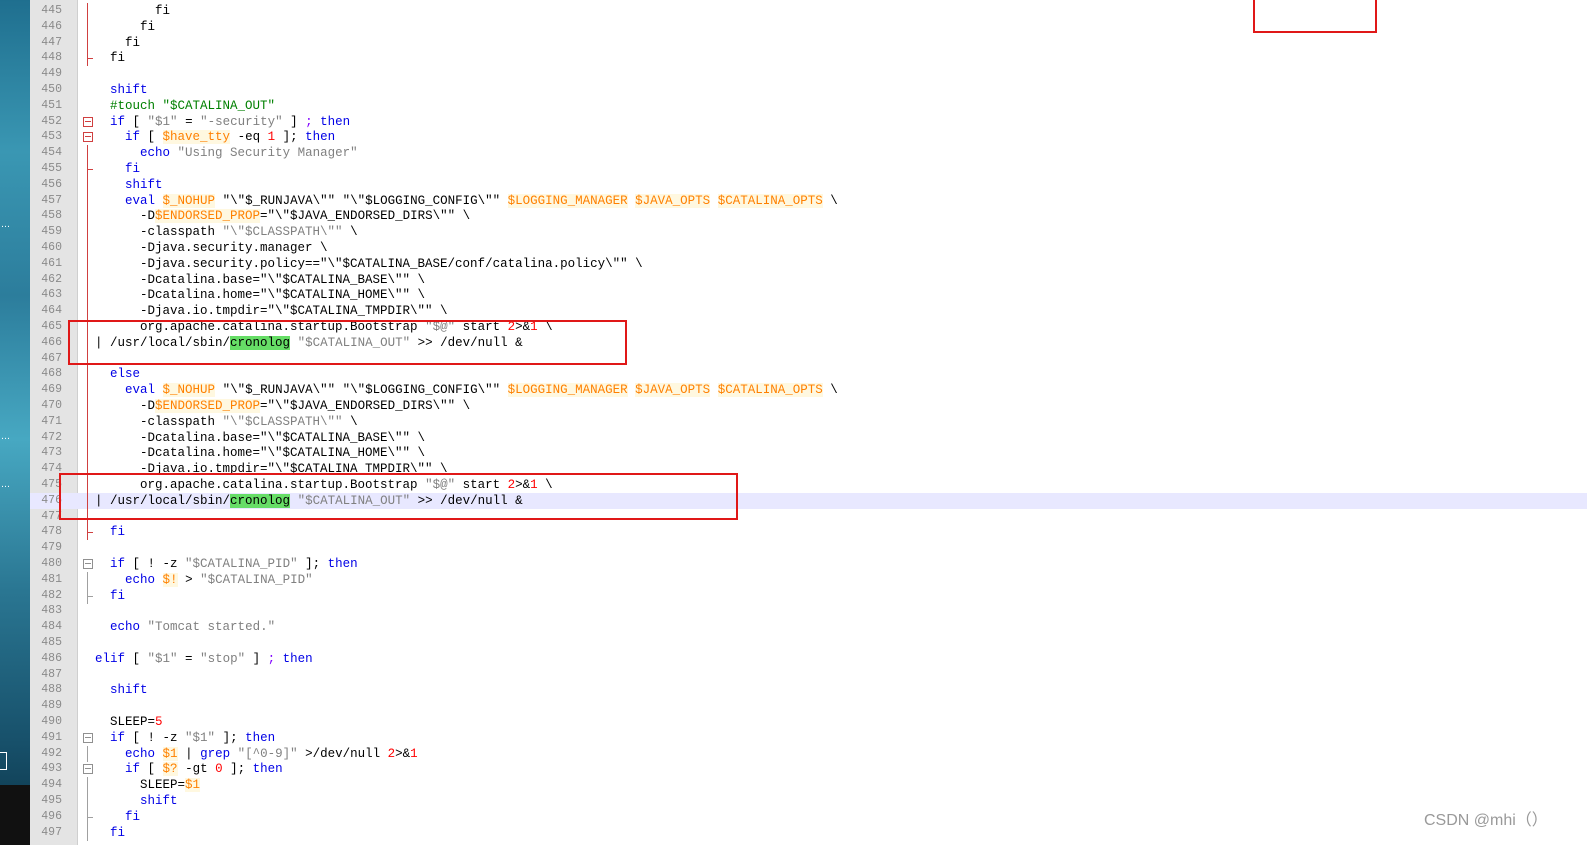 This screenshot has height=845, width=1587. Describe the element at coordinates (808, 801) in the screenshot. I see `code-line: 495 shift` at that location.